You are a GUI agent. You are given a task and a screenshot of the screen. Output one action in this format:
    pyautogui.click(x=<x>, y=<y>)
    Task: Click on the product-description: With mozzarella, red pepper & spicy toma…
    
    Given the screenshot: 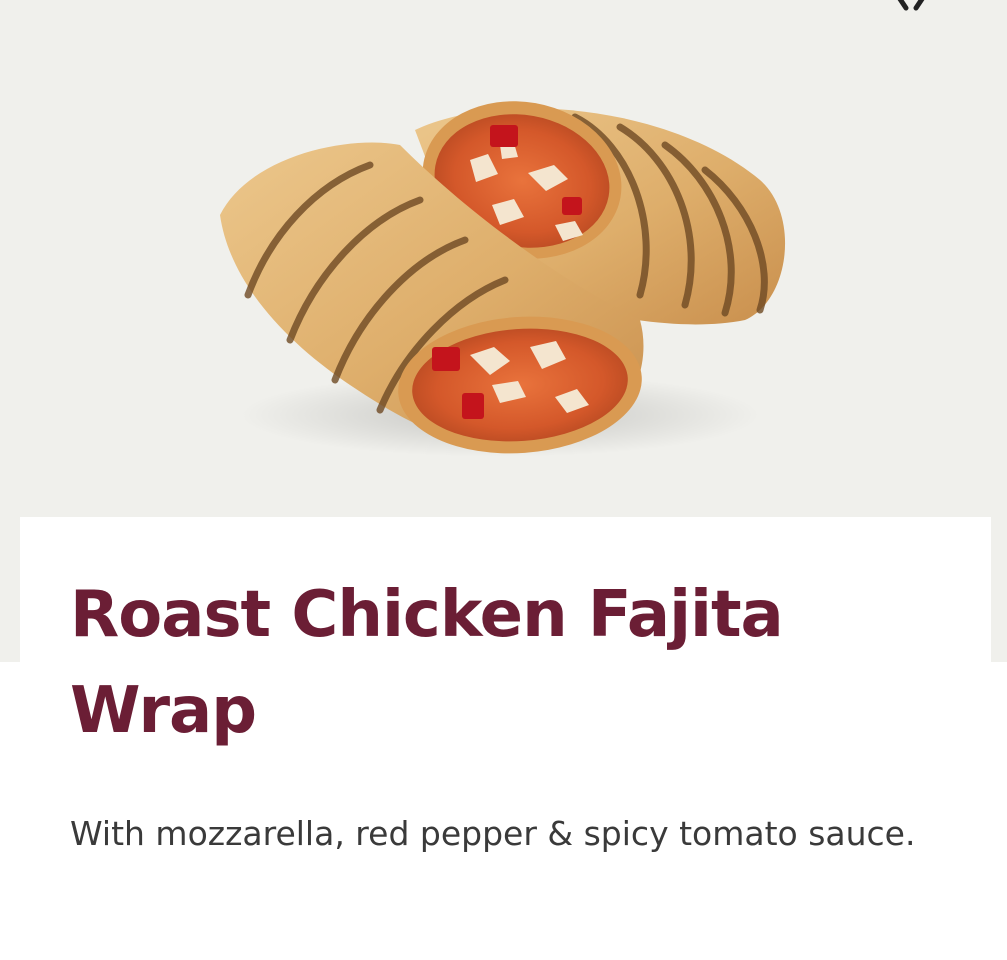 What is the action you would take?
    pyautogui.click(x=493, y=833)
    